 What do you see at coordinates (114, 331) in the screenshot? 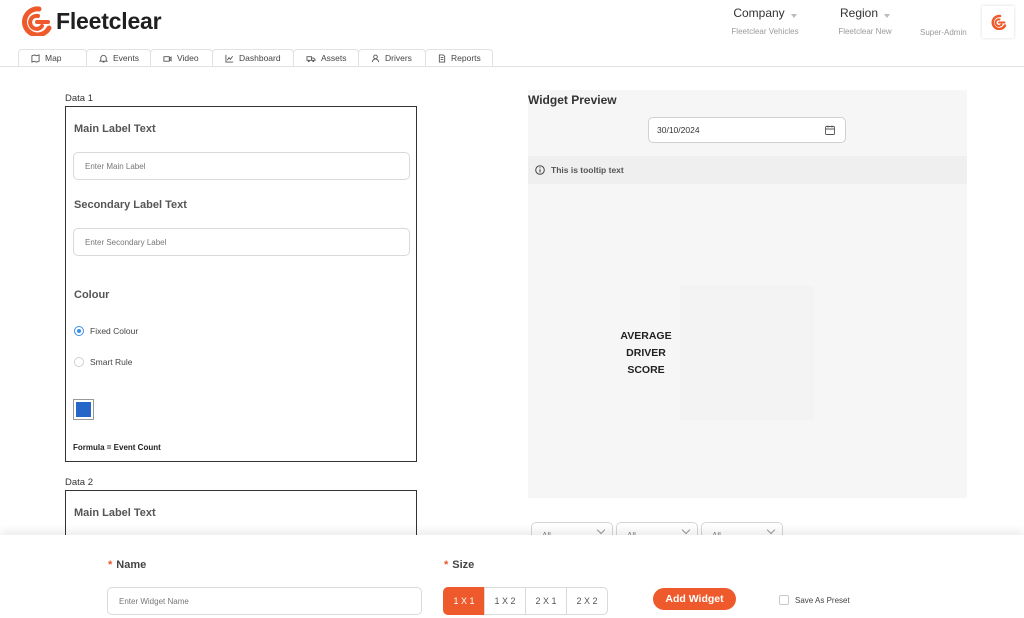
I see `fixed-colour-label: Fixed Colour` at bounding box center [114, 331].